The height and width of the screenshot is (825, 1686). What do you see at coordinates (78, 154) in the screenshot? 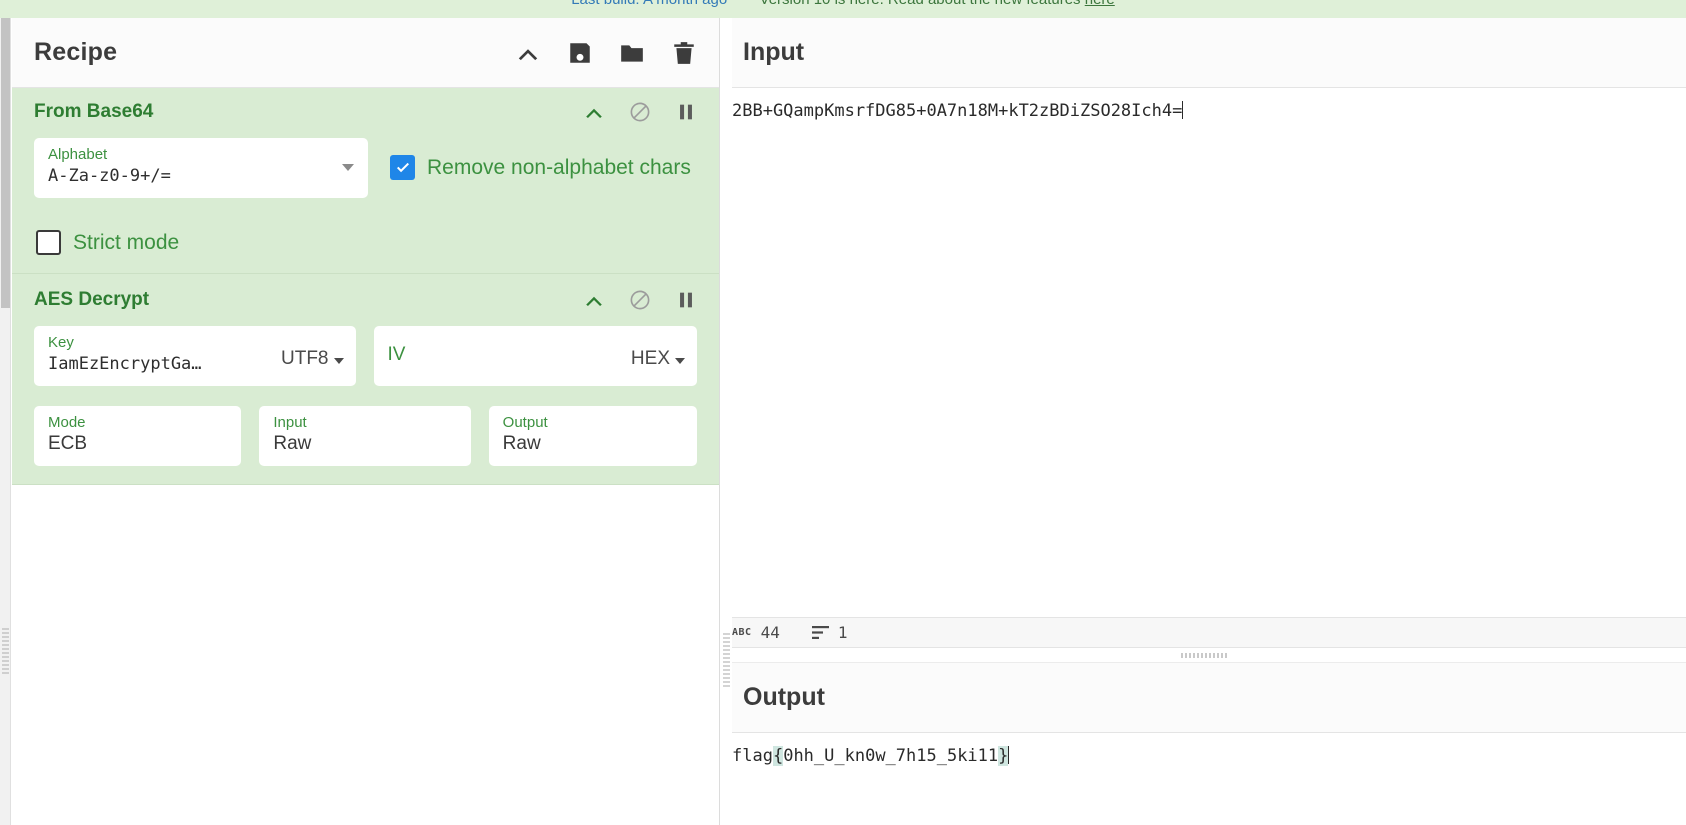
I see `alphabet-label: Alphabet` at bounding box center [78, 154].